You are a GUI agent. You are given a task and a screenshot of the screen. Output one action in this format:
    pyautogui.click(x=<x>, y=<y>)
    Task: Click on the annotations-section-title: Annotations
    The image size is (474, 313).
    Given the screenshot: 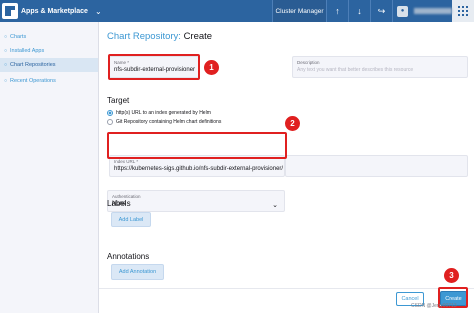 What is the action you would take?
    pyautogui.click(x=128, y=256)
    